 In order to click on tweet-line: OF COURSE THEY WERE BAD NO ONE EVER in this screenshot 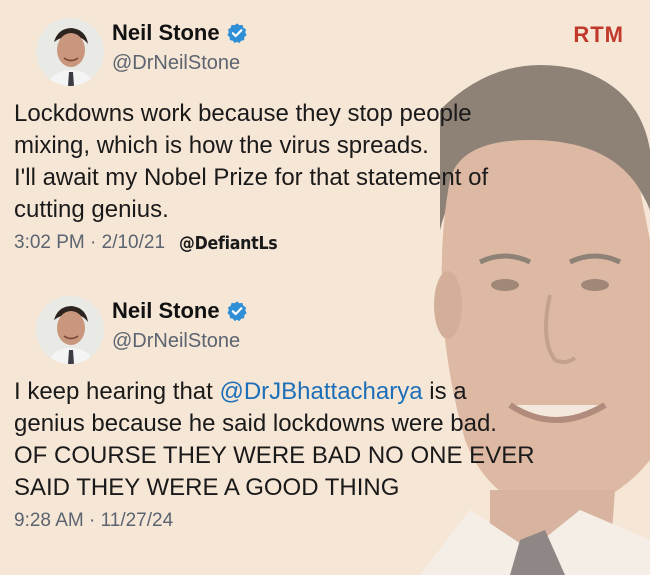, I will do `click(274, 455)`.